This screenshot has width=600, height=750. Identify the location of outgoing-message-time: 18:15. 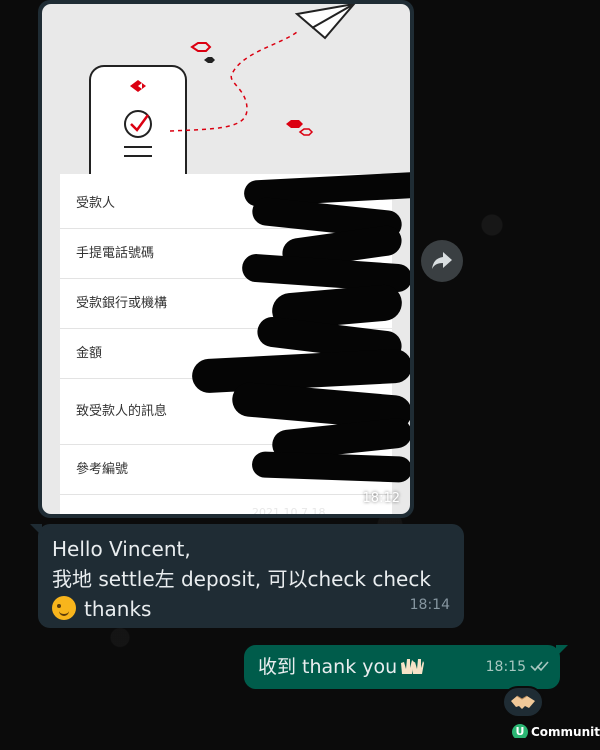
(505, 667).